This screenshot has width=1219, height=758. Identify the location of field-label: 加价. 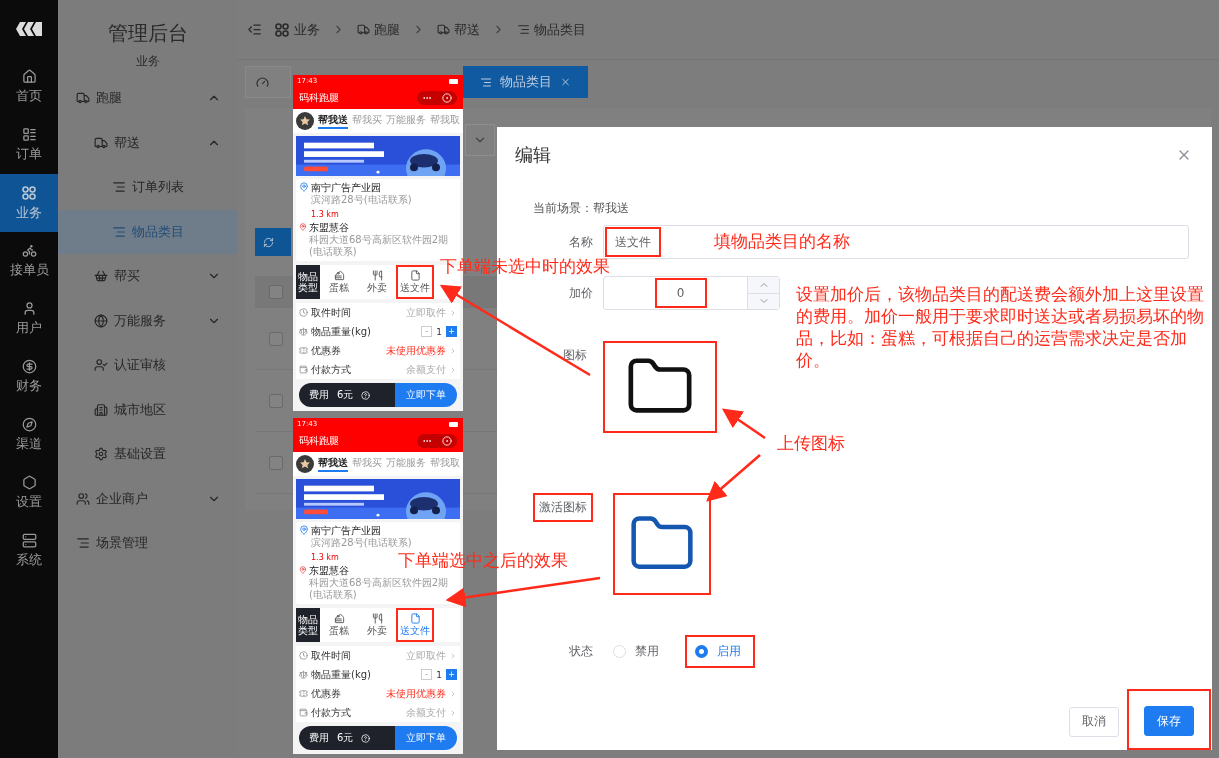
(581, 293).